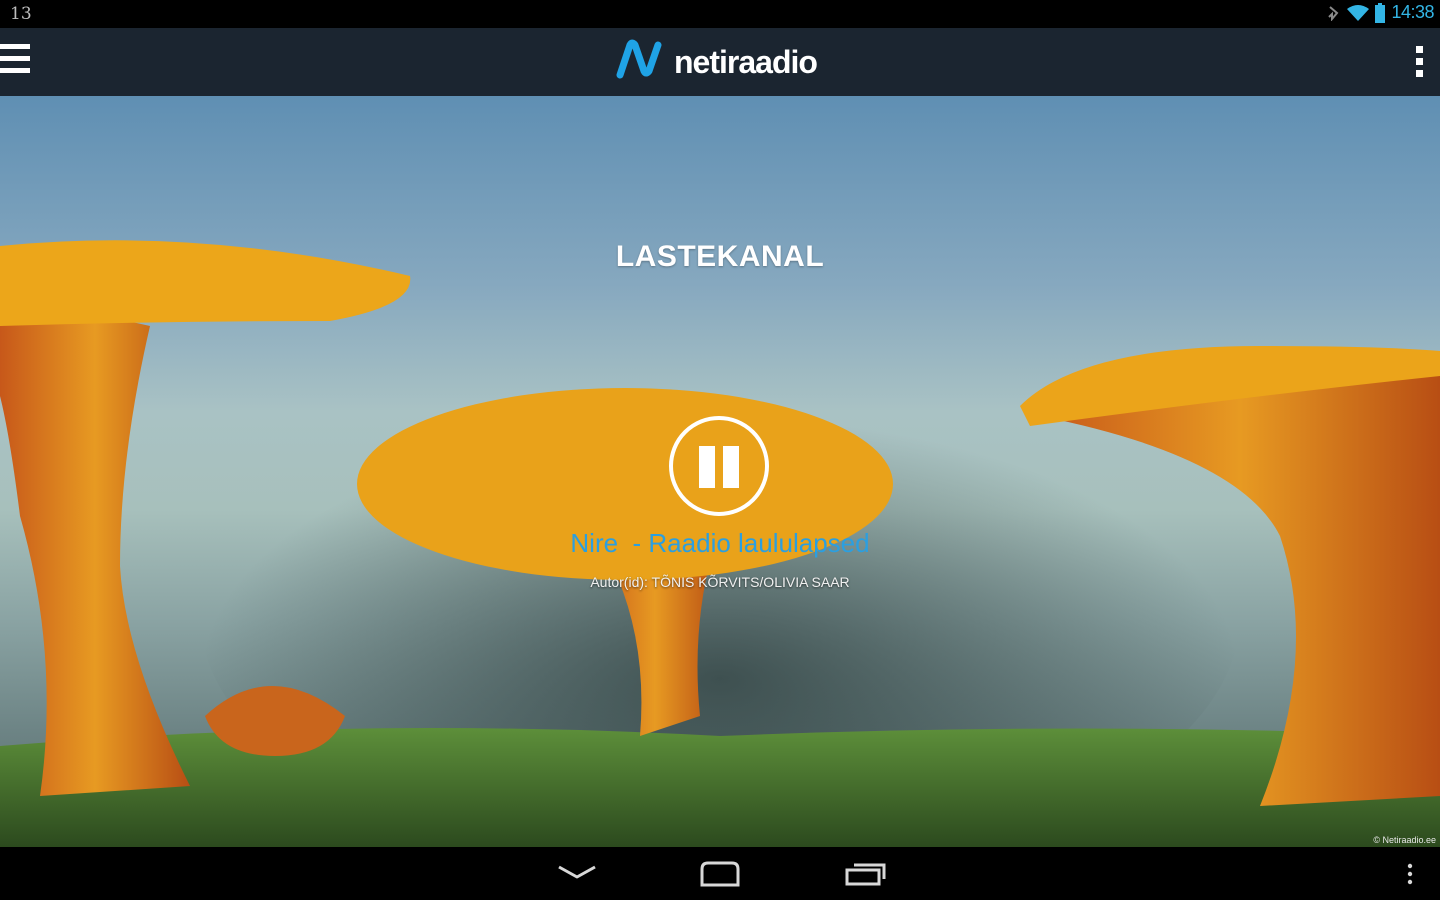  What do you see at coordinates (720, 256) in the screenshot?
I see `channel-title: LASTEKANAL` at bounding box center [720, 256].